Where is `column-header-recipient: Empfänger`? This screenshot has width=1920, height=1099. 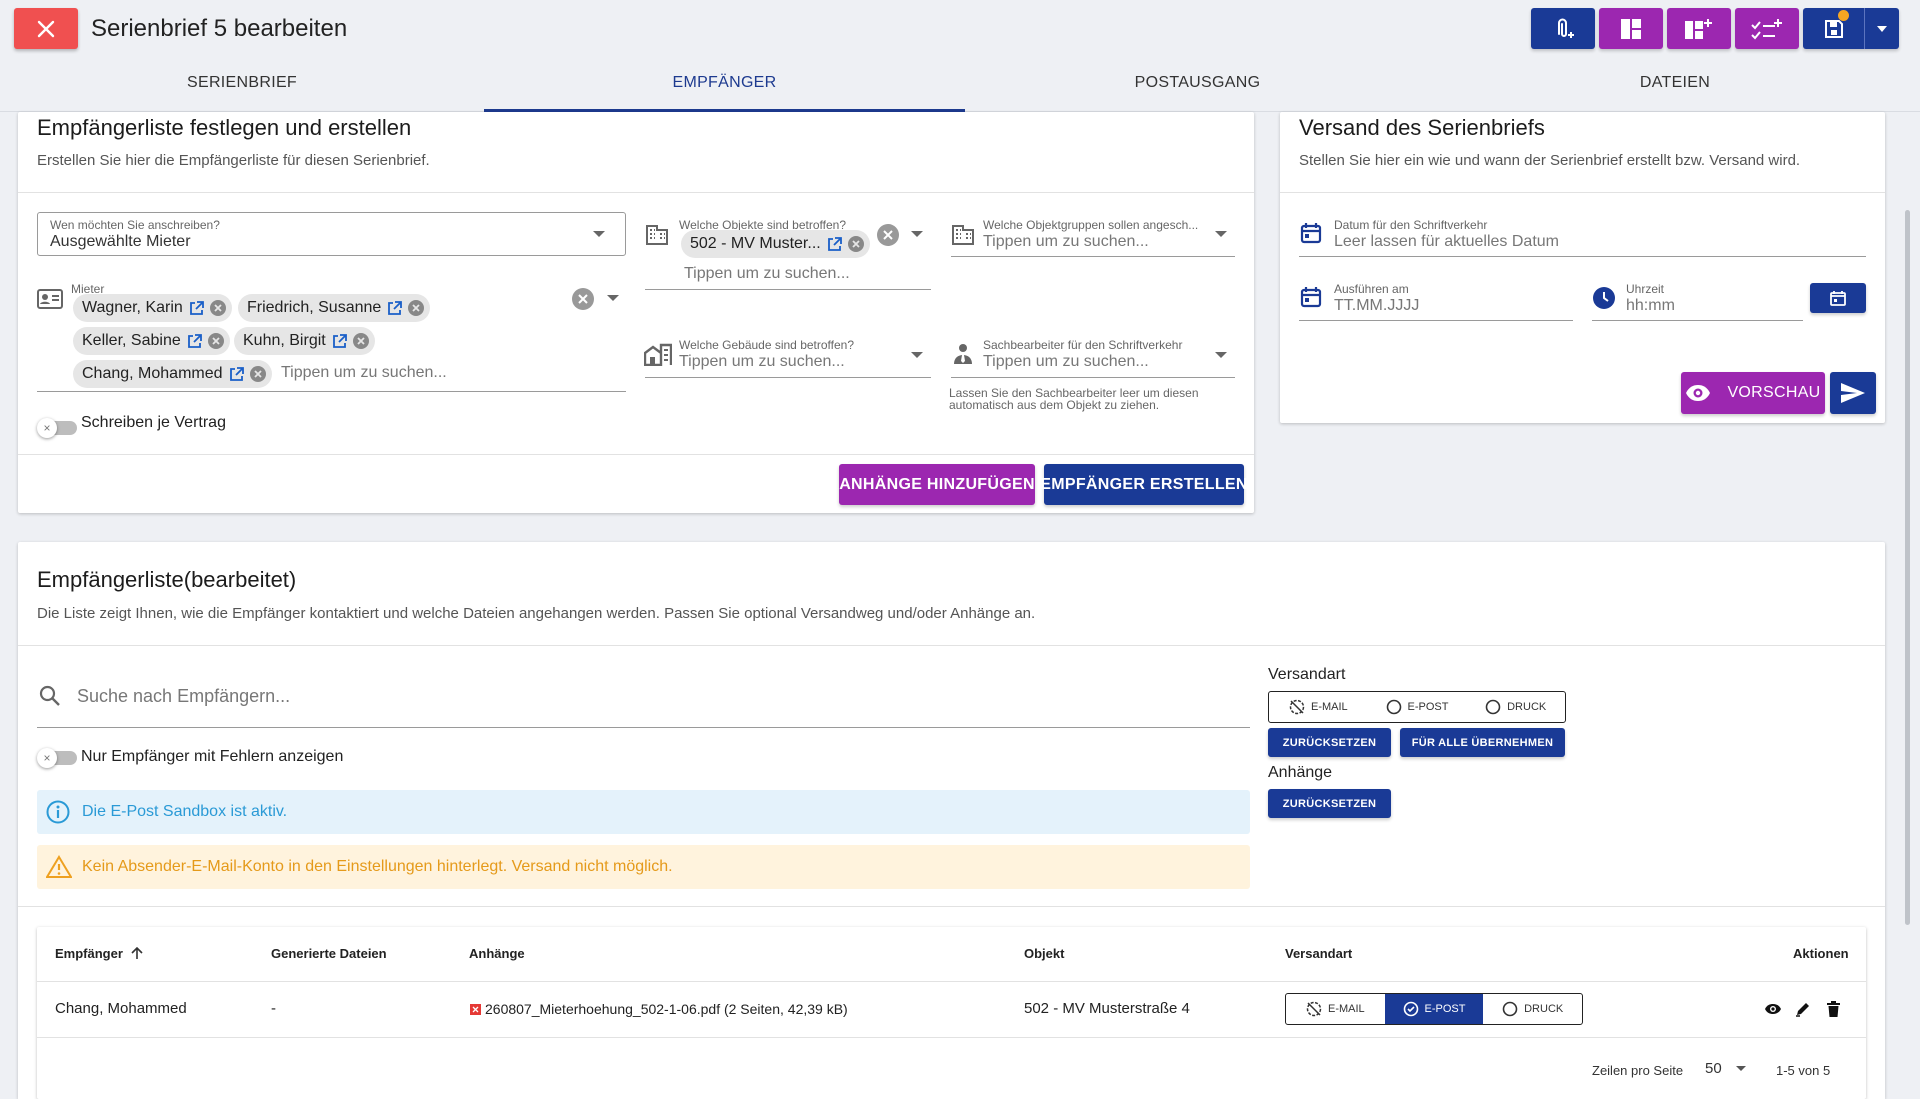
column-header-recipient: Empfänger is located at coordinates (99, 953).